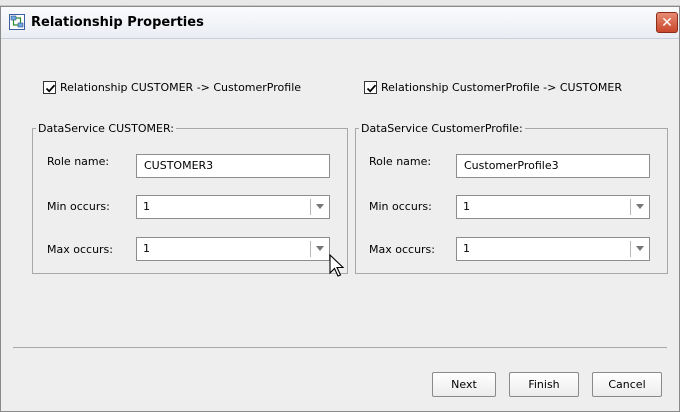 The width and height of the screenshot is (680, 412). I want to click on mouse-pointer-icon, so click(337, 268).